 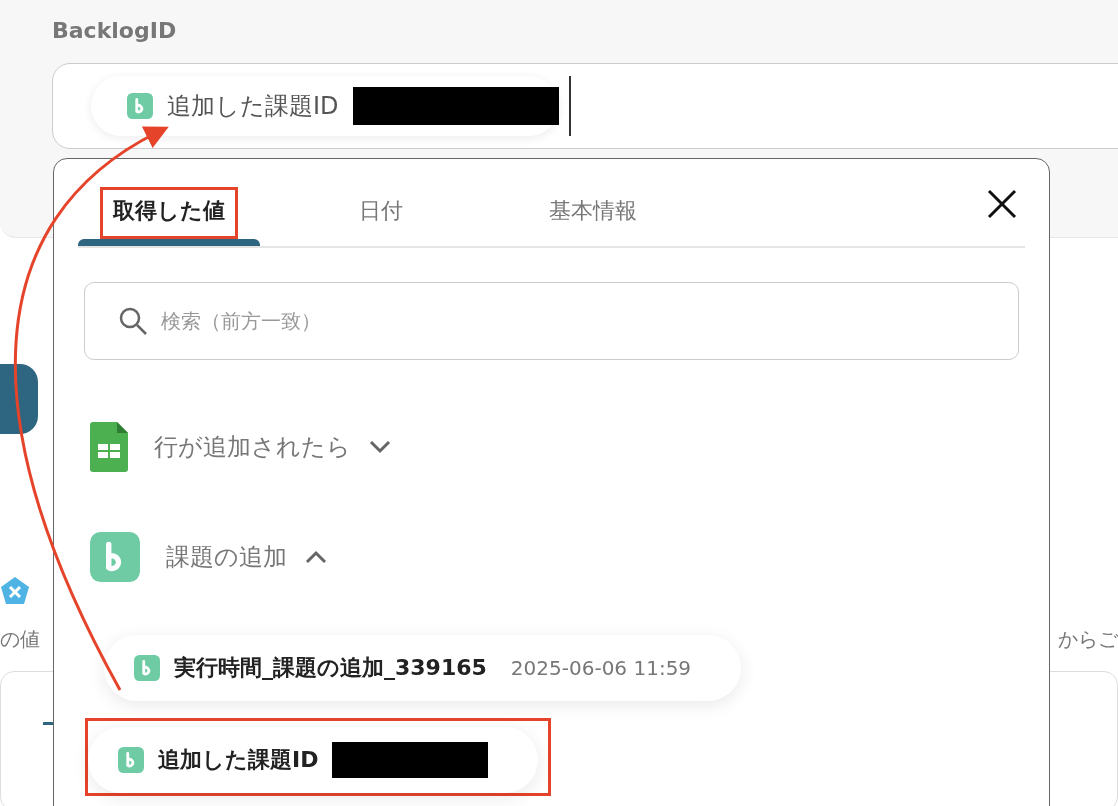 What do you see at coordinates (585, 106) in the screenshot?
I see `input-field: 追加した課題ID` at bounding box center [585, 106].